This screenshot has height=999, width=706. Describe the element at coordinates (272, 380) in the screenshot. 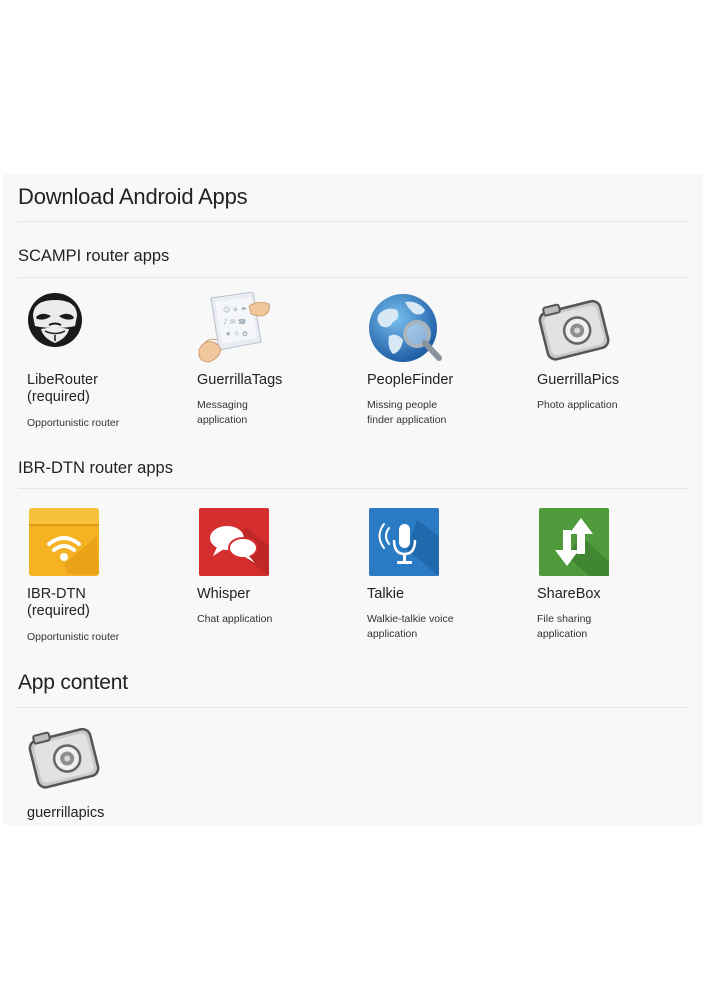

I see `app-name: GuerrillaTags` at that location.